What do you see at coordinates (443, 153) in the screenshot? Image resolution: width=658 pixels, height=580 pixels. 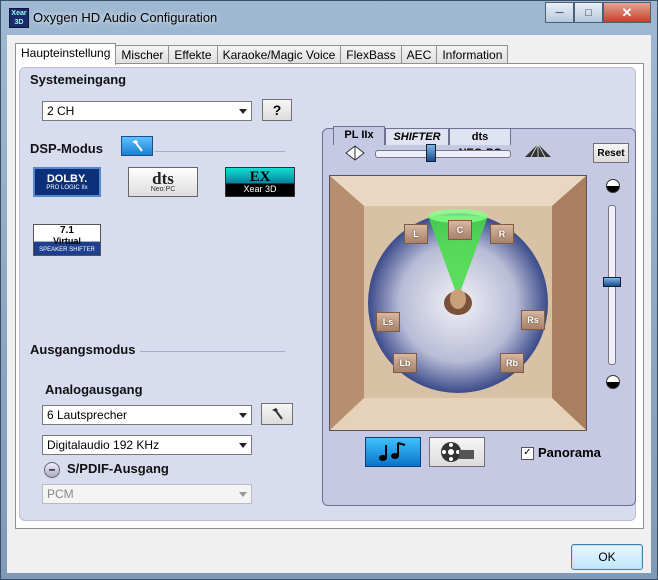 I see `stage-width-slider` at bounding box center [443, 153].